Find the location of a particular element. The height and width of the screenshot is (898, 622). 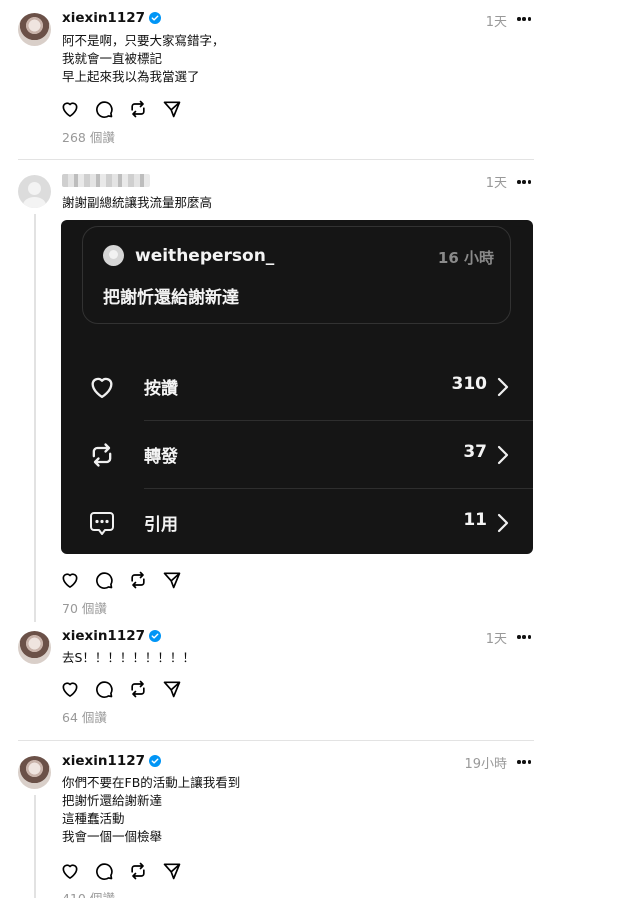

post-text-line: 早上起來我以為我當選了 is located at coordinates (131, 76).